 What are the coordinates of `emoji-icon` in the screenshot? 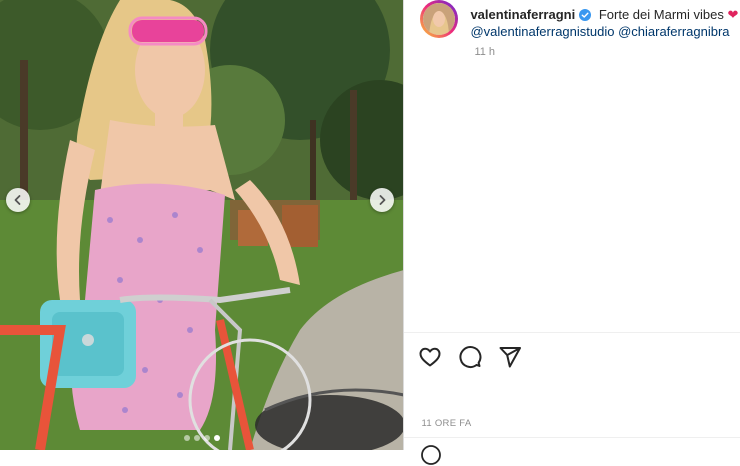 It's located at (431, 455).